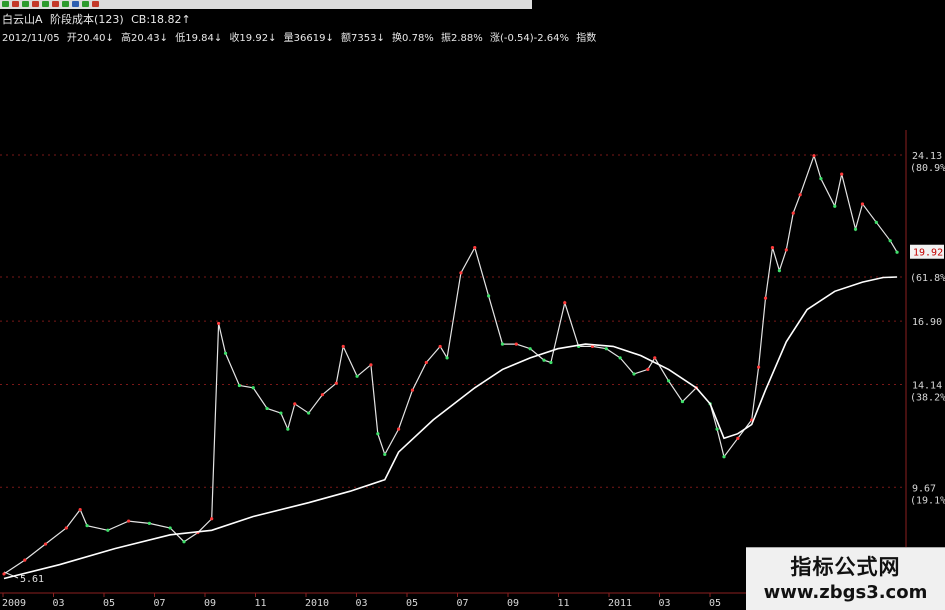  Describe the element at coordinates (317, 603) in the screenshot. I see `date-tick-label: 2010` at that location.